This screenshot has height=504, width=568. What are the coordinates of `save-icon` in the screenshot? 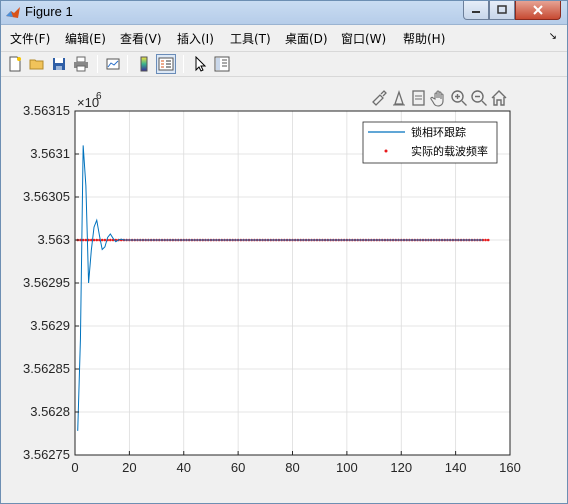 It's located at (59, 64).